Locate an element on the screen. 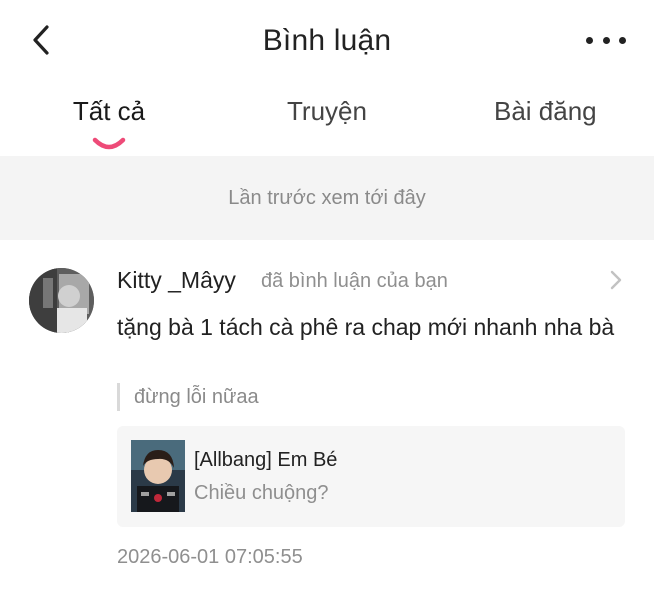 The height and width of the screenshot is (600, 654). story-cover-image is located at coordinates (158, 476).